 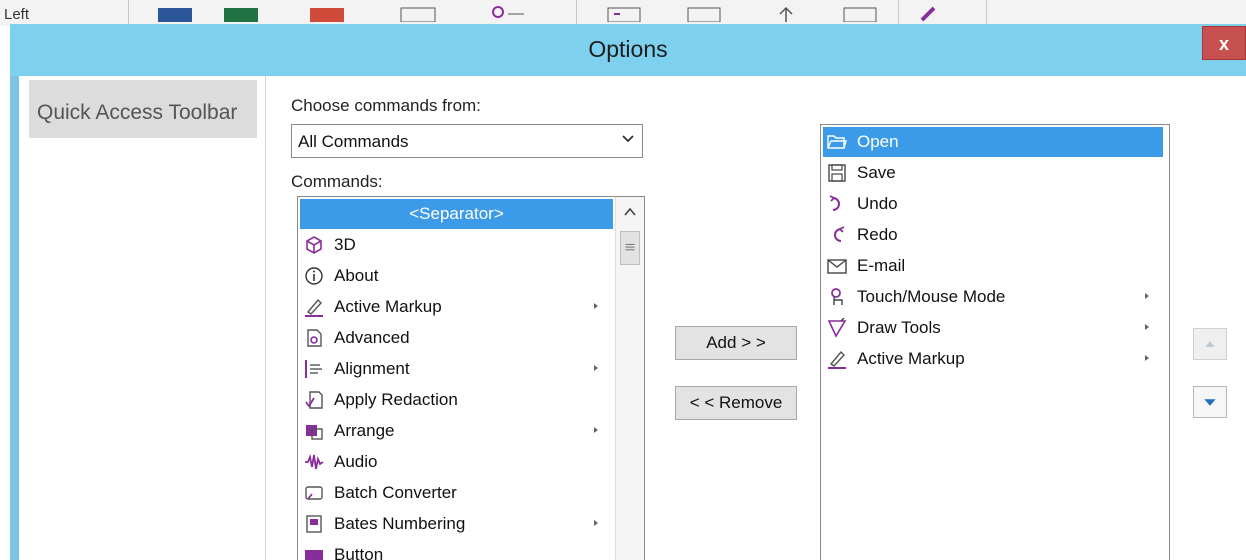 I want to click on blank-page-icon, so click(x=418, y=14).